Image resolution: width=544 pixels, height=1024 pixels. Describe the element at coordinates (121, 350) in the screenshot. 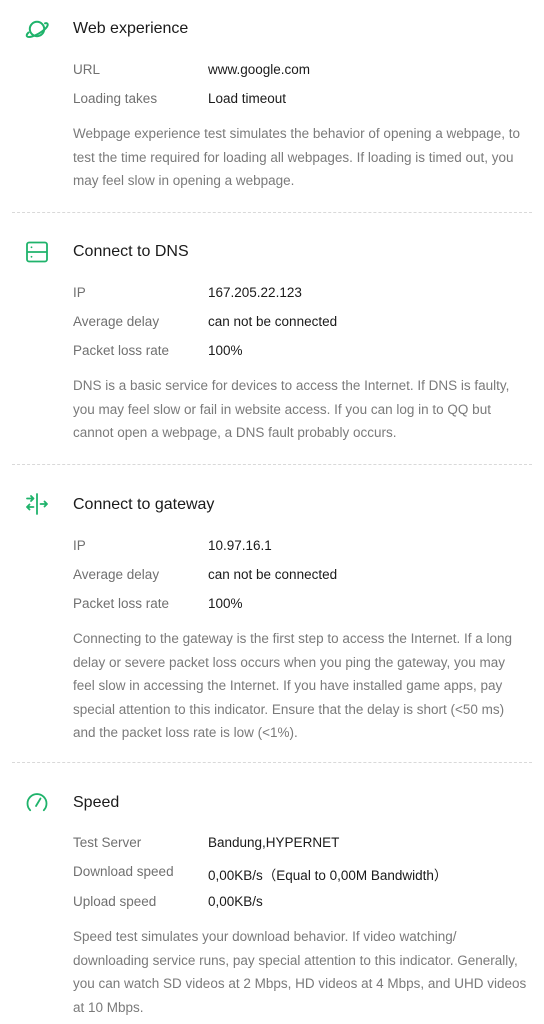

I see `dns-packet-loss-label: Packet loss rate` at that location.